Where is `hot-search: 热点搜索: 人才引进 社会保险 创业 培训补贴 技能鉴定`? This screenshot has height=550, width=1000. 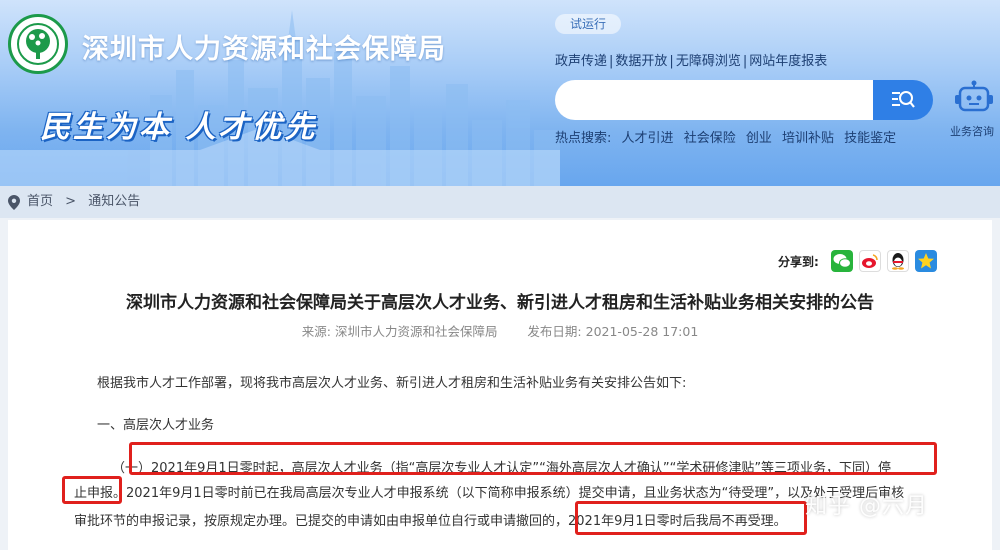 hot-search: 热点搜索: 人才引进 社会保险 创业 培训补贴 技能鉴定 is located at coordinates (725, 136).